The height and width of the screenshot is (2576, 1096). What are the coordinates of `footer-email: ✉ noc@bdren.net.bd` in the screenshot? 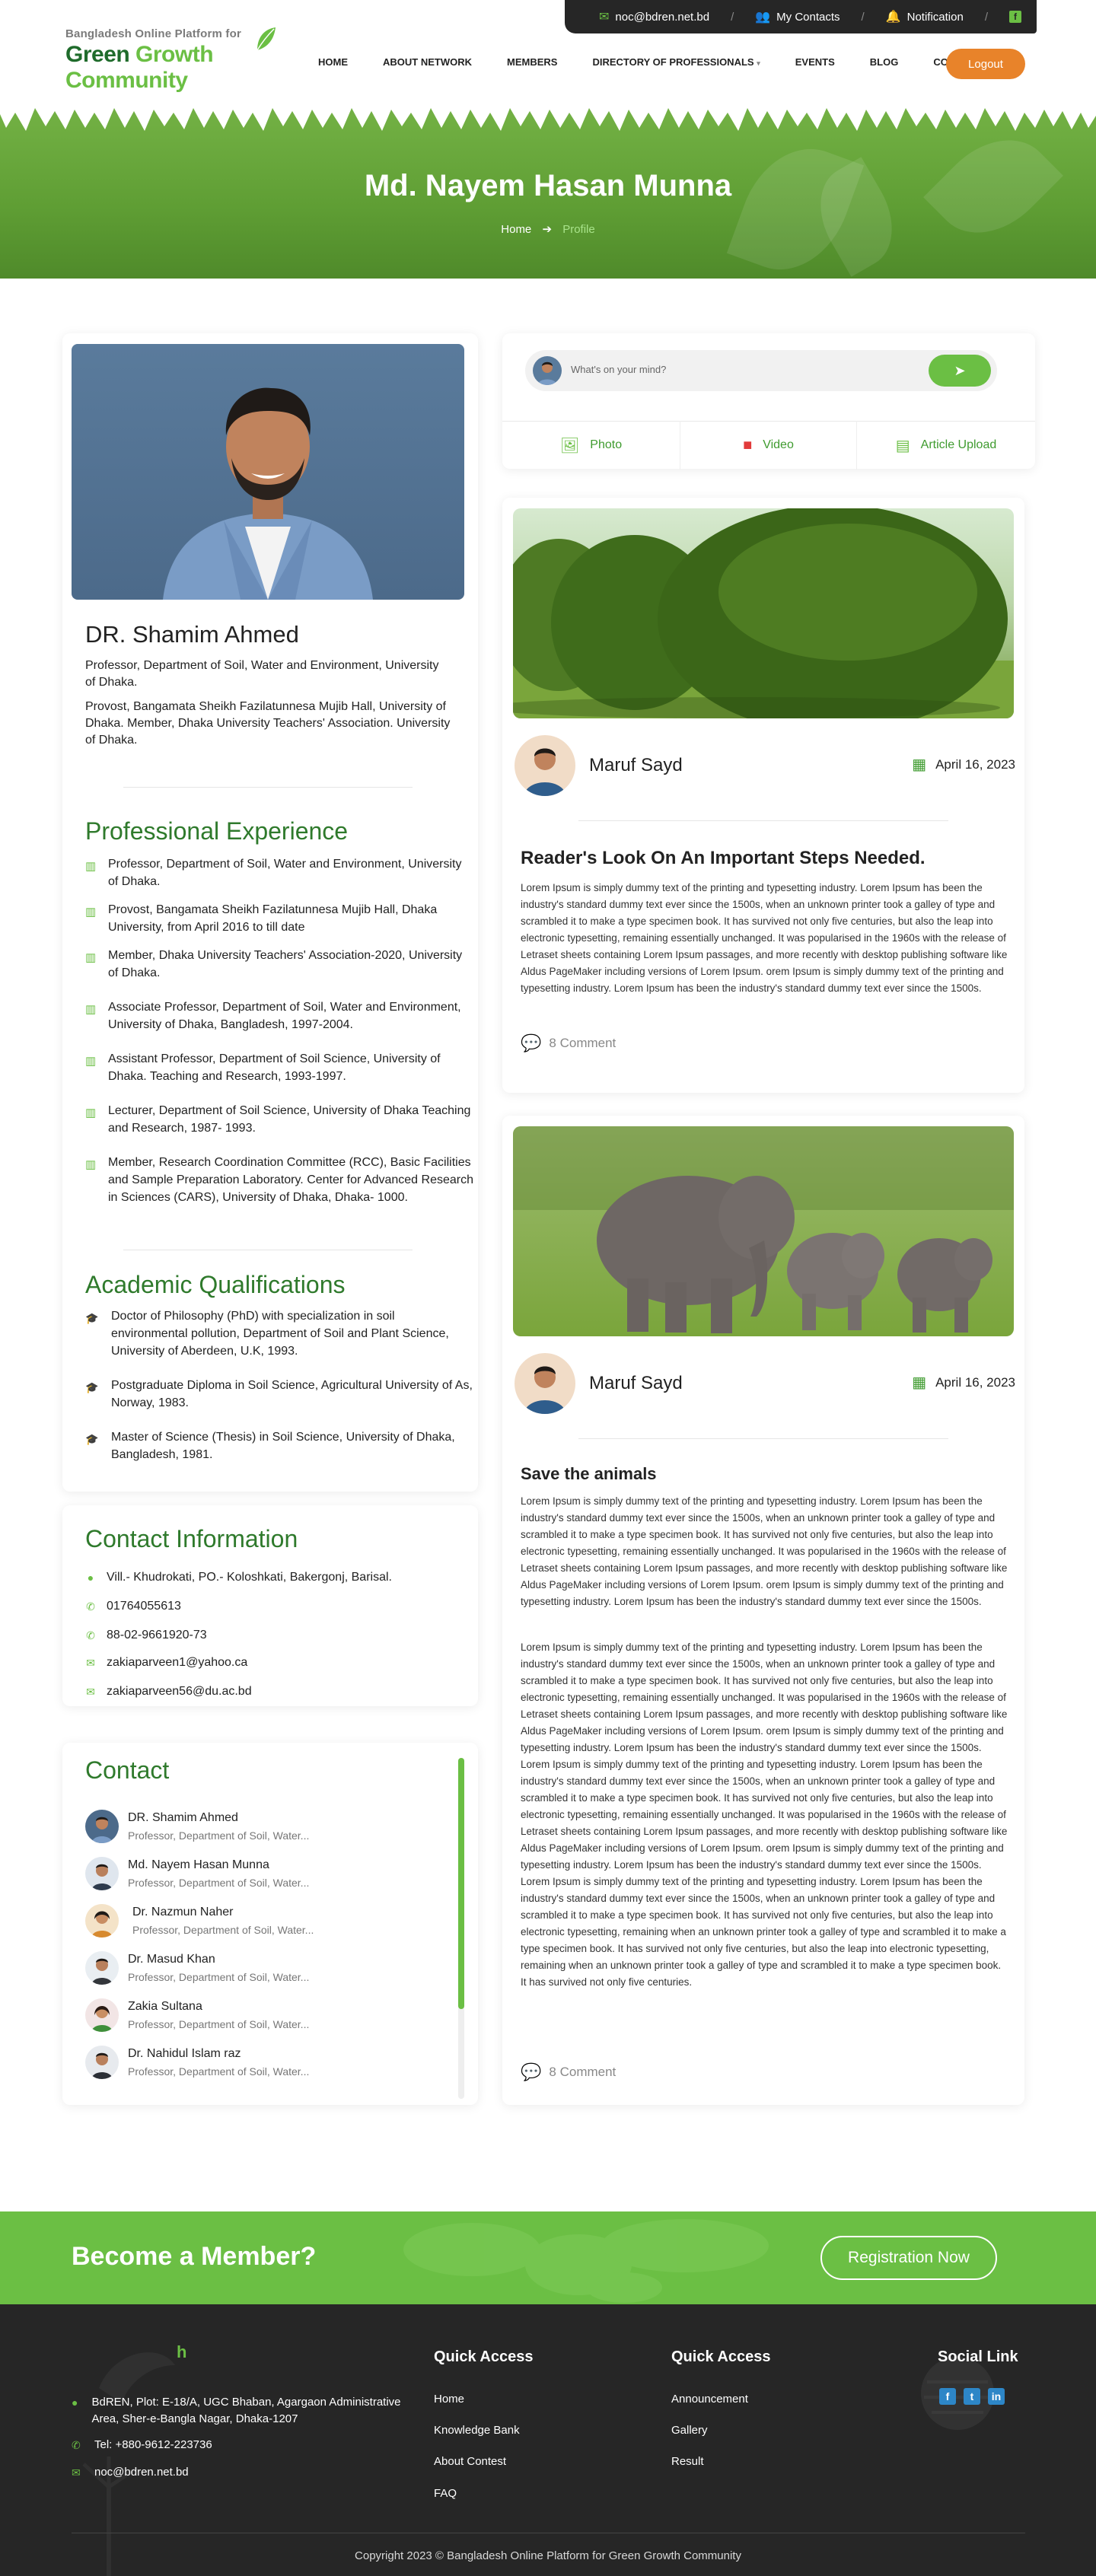 It's located at (130, 2472).